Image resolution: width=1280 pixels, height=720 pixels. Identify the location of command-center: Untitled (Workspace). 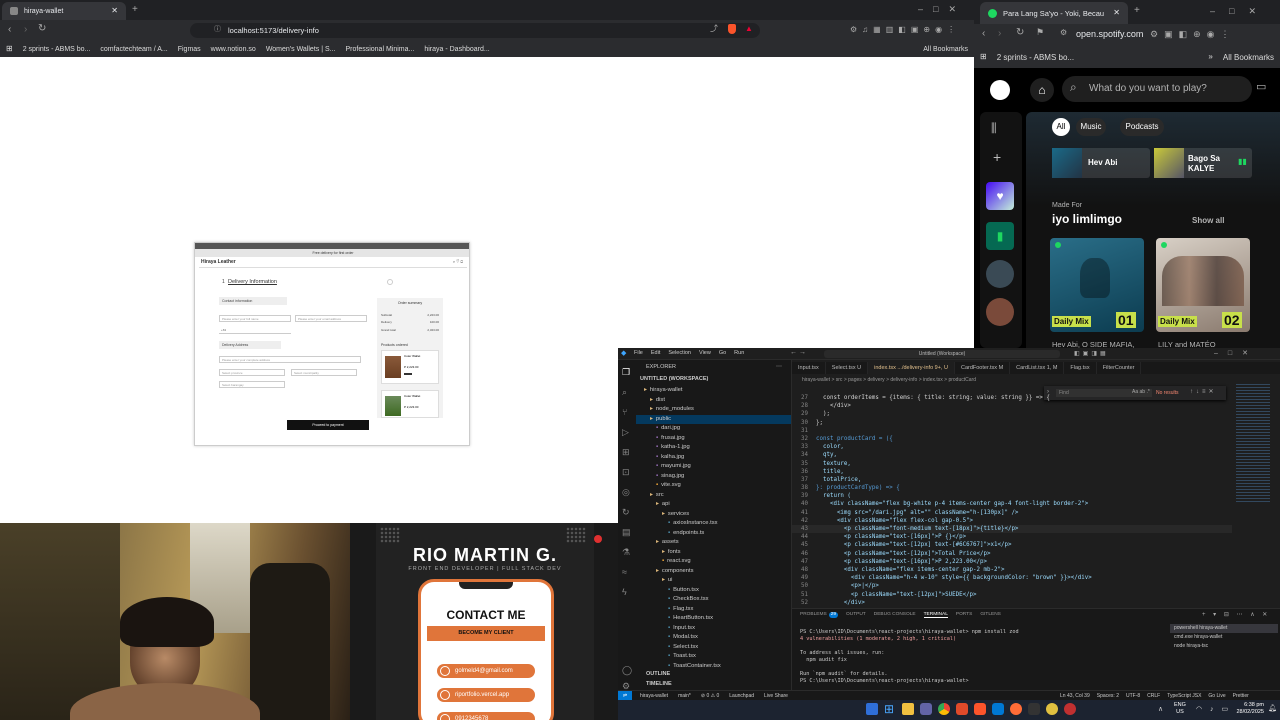
(942, 354).